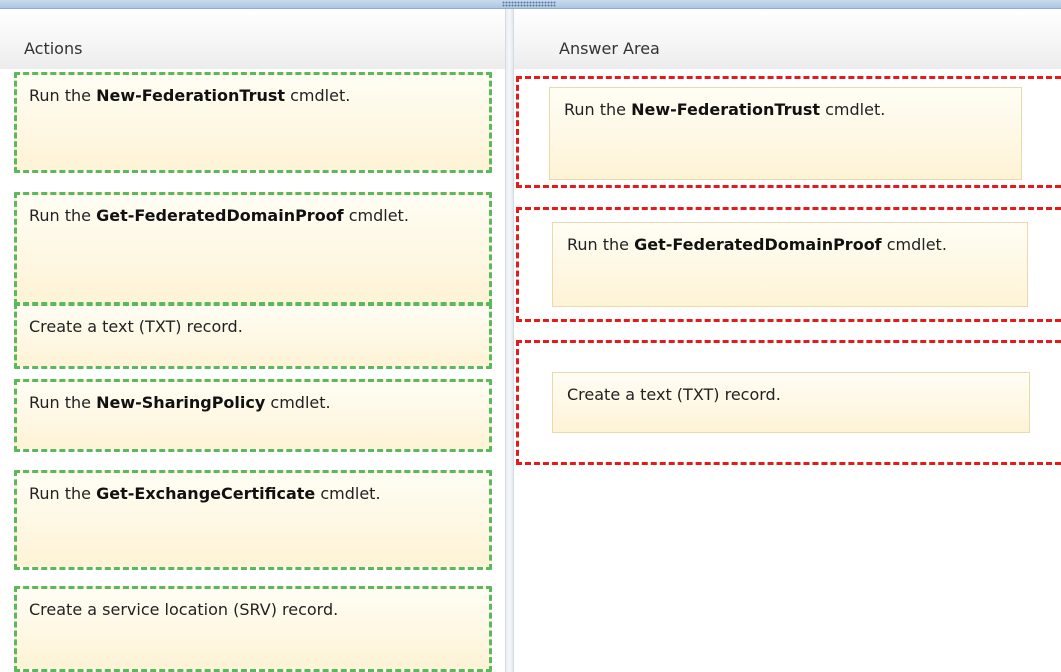  I want to click on action-item-new-sharing-policy: Run the New-SharingPolicy cmdlet., so click(253, 415).